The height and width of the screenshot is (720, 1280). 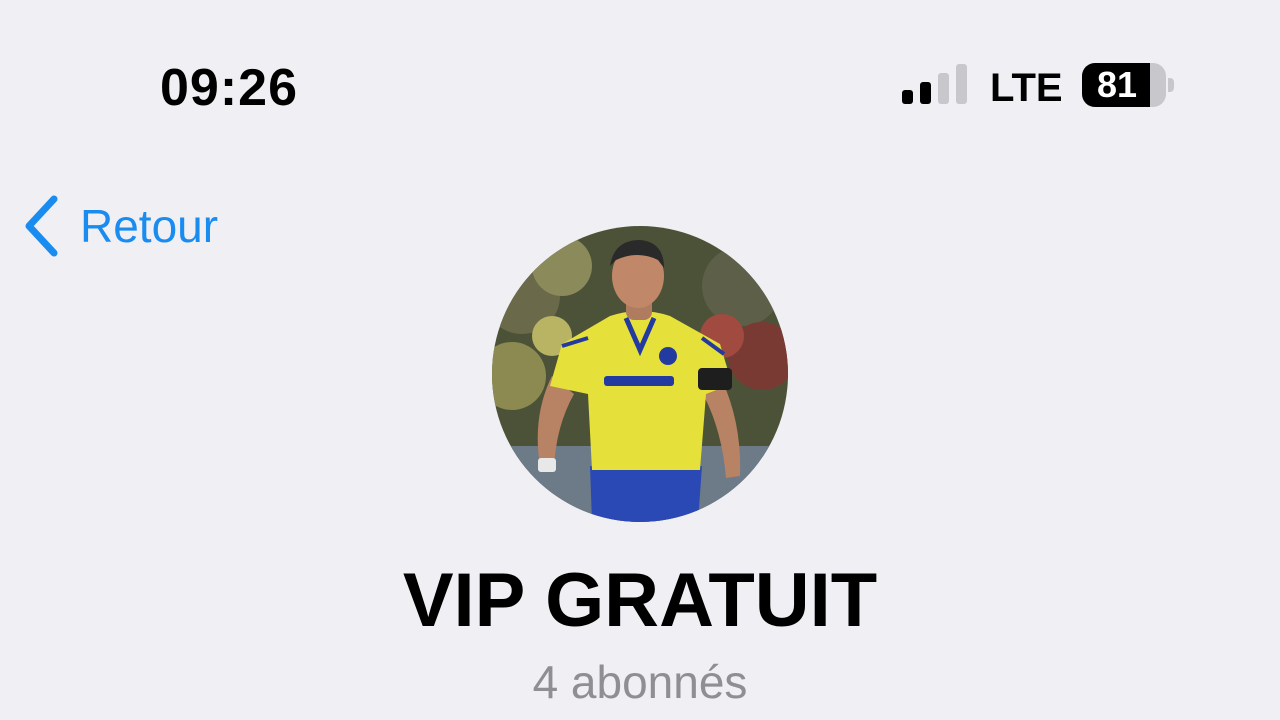 I want to click on channel-avatar, so click(x=640, y=374).